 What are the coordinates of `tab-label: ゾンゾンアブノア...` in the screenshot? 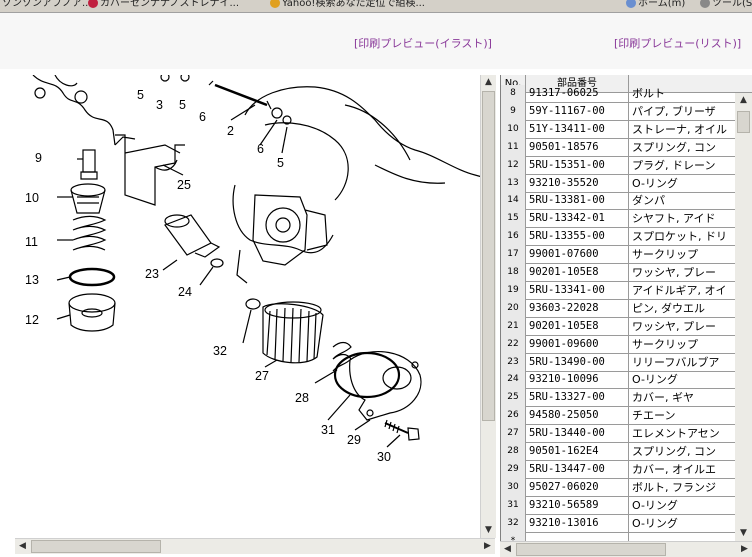 It's located at (47, 4).